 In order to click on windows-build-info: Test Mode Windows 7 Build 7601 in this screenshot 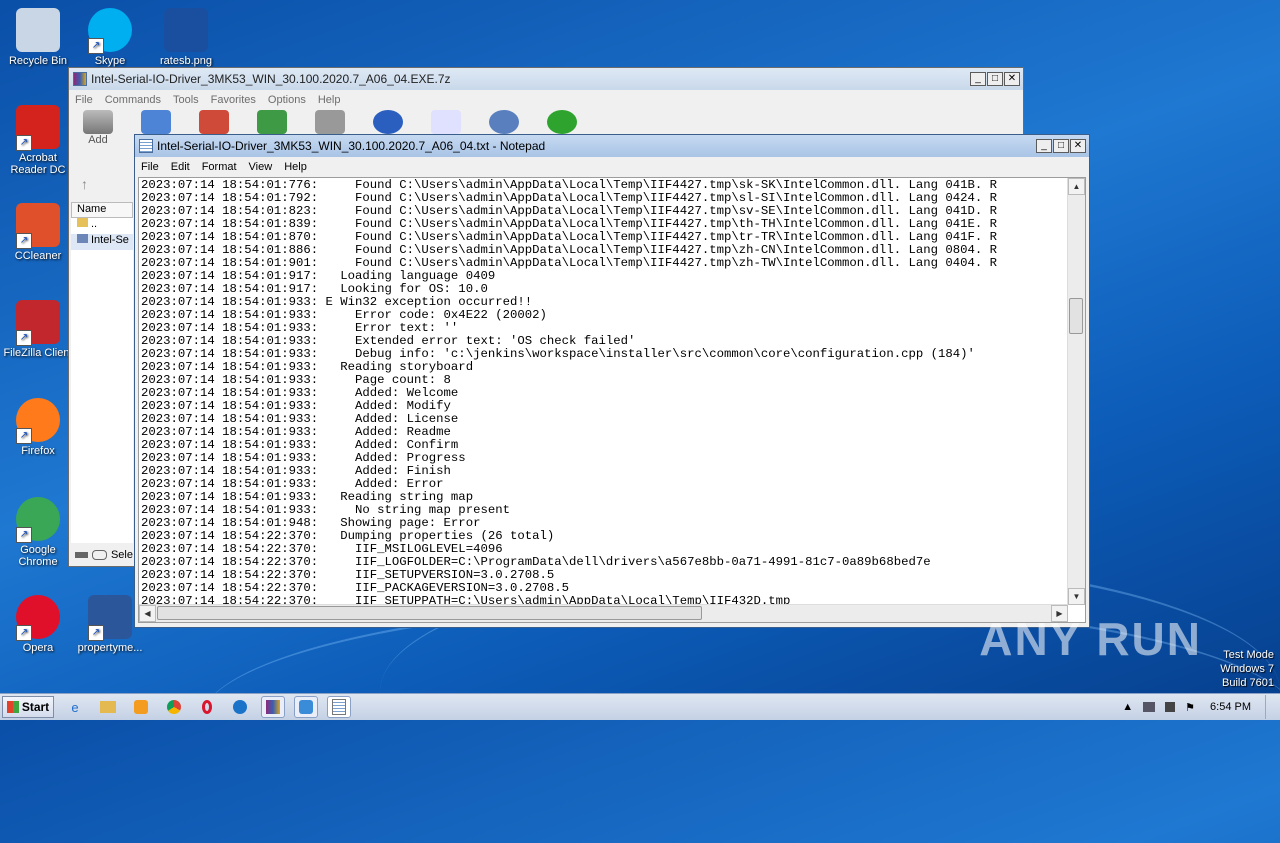, I will do `click(1247, 669)`.